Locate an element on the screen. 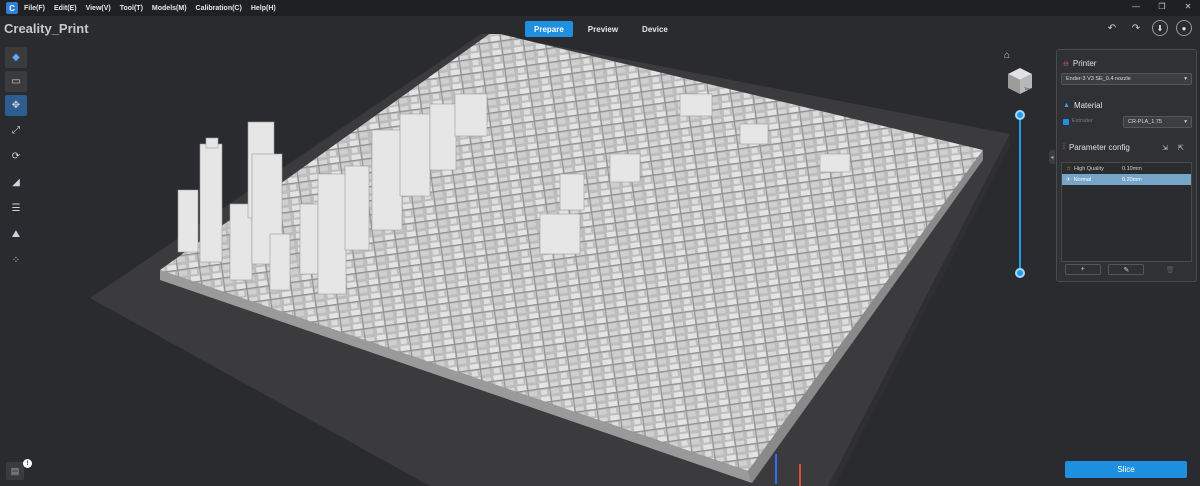 This screenshot has height=486, width=1200. redo-icon: ↷ is located at coordinates (1136, 28).